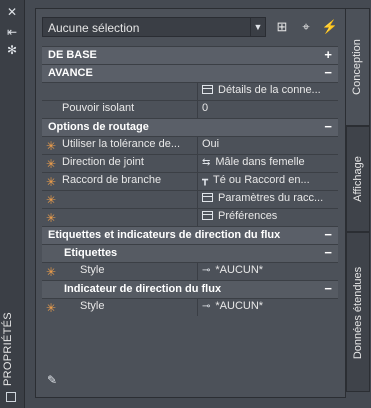 This screenshot has height=408, width=371. Describe the element at coordinates (257, 27) in the screenshot. I see `chevron-down-icon: ▼` at that location.